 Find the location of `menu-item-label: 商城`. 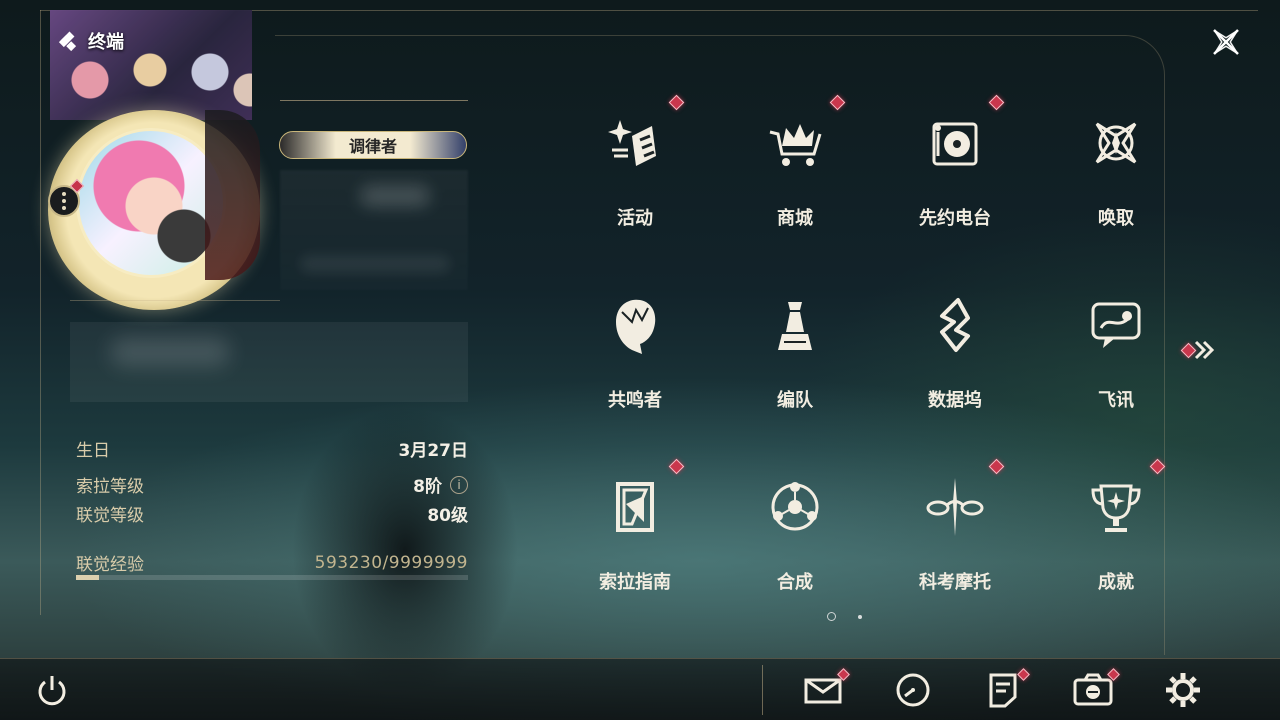

menu-item-label: 商城 is located at coordinates (795, 218).